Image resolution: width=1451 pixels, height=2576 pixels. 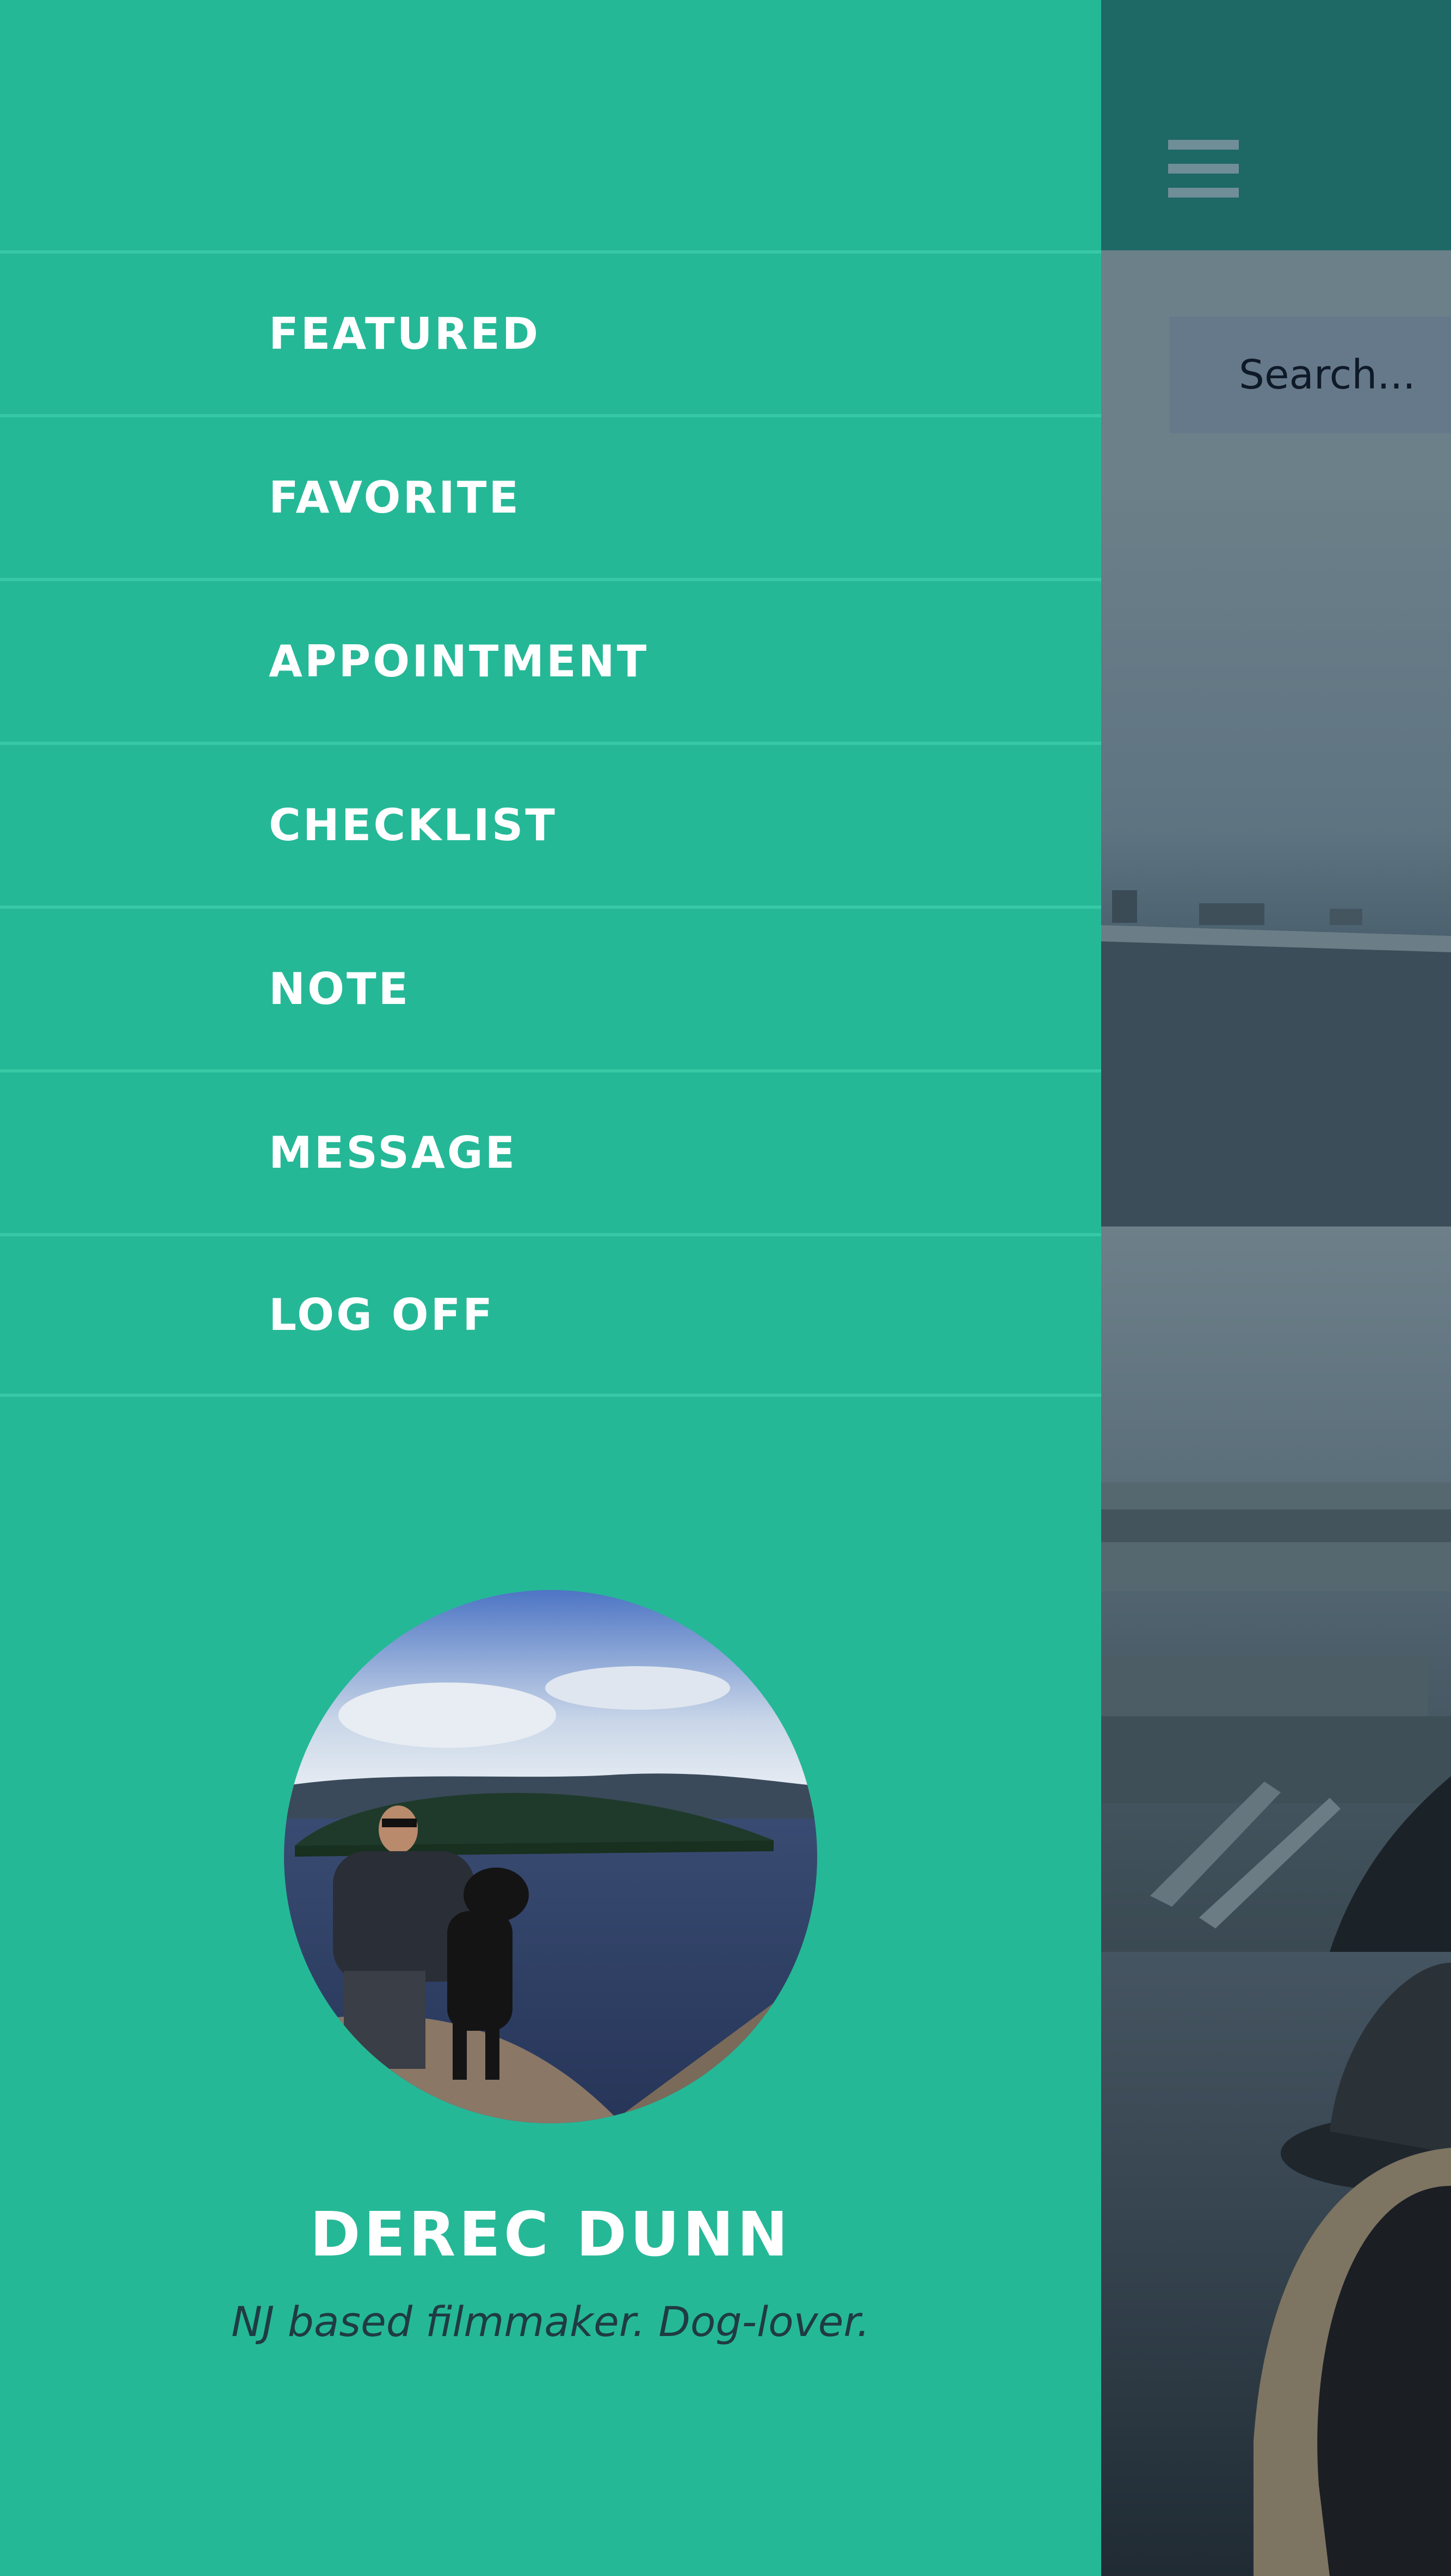 What do you see at coordinates (1276, 2264) in the screenshot?
I see `feed-photo-portrait` at bounding box center [1276, 2264].